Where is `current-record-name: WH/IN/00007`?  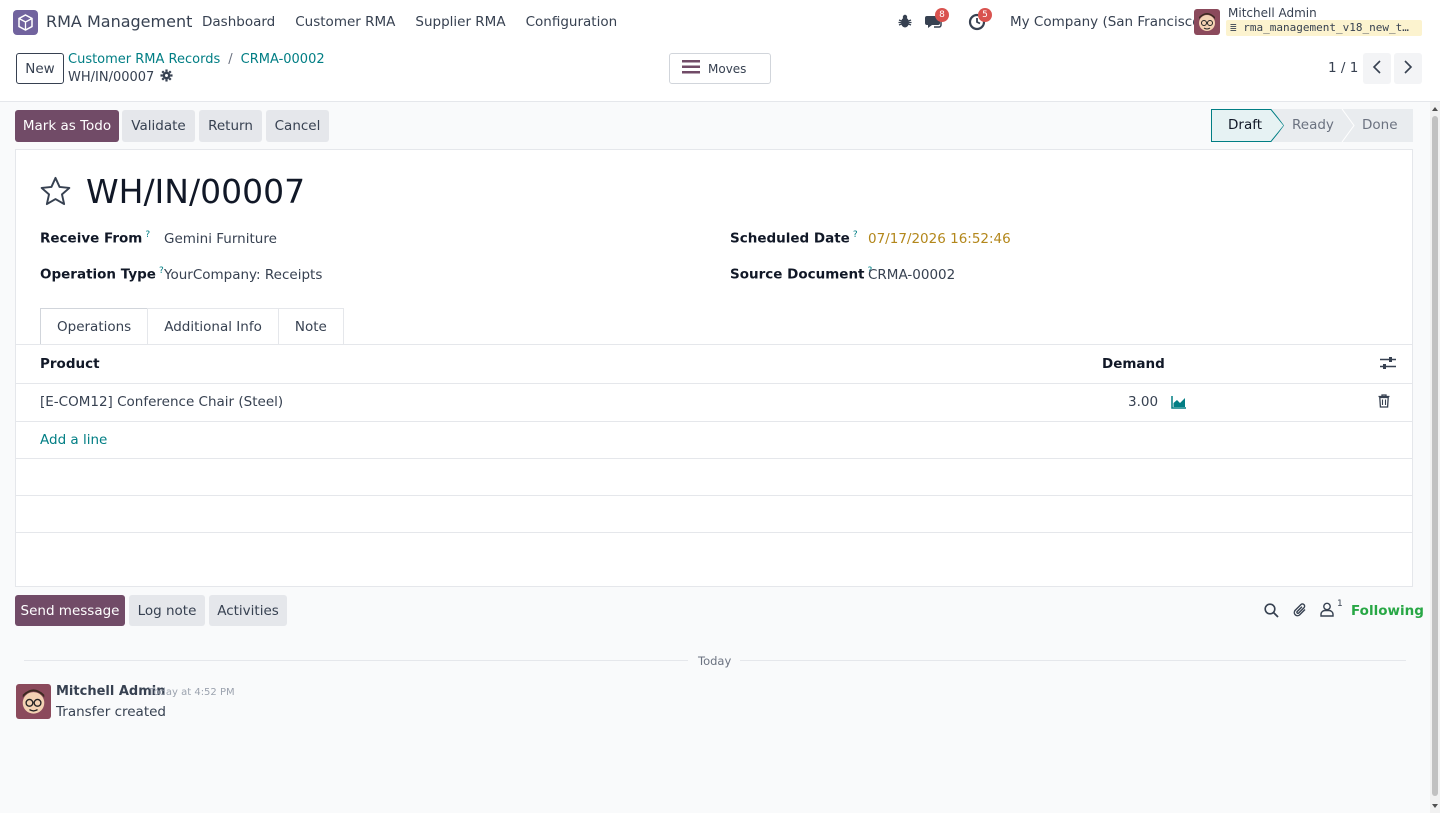
current-record-name: WH/IN/00007 is located at coordinates (111, 77).